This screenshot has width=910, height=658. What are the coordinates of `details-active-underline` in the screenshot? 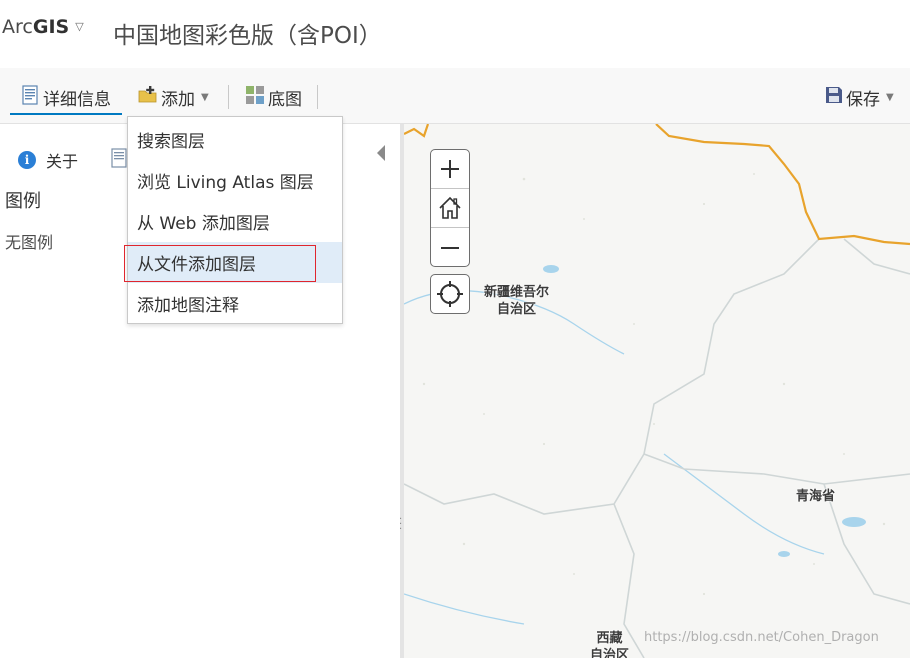 It's located at (66, 114).